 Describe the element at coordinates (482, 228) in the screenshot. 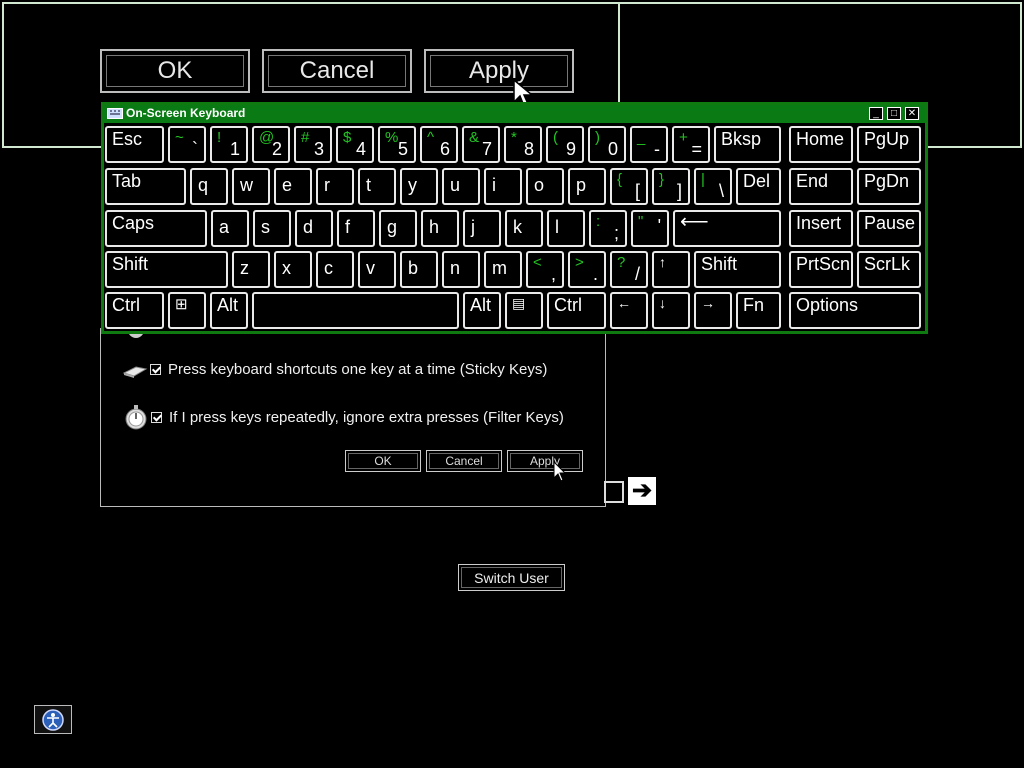

I see `key-j: j` at that location.